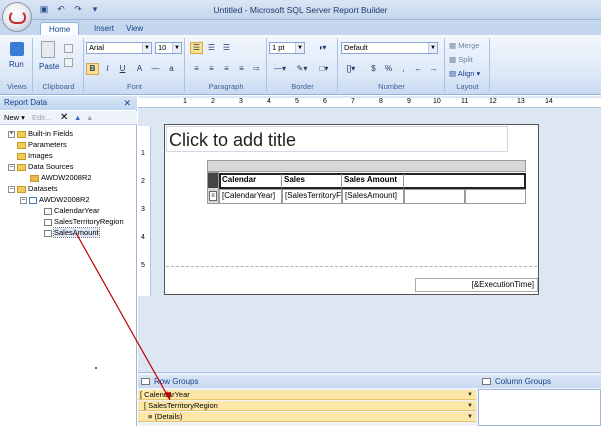 The width and height of the screenshot is (601, 426). I want to click on tablix-column-handles, so click(366, 166).